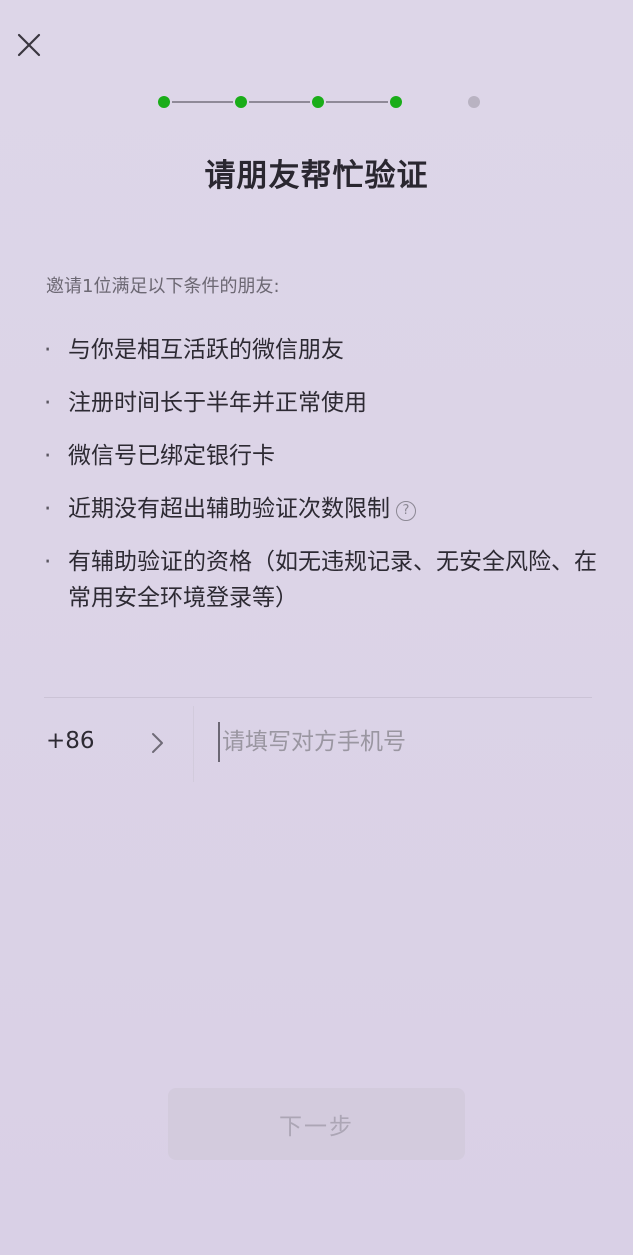 This screenshot has height=1255, width=633. Describe the element at coordinates (171, 456) in the screenshot. I see `condition-text: 微信号已绑定银行卡` at that location.